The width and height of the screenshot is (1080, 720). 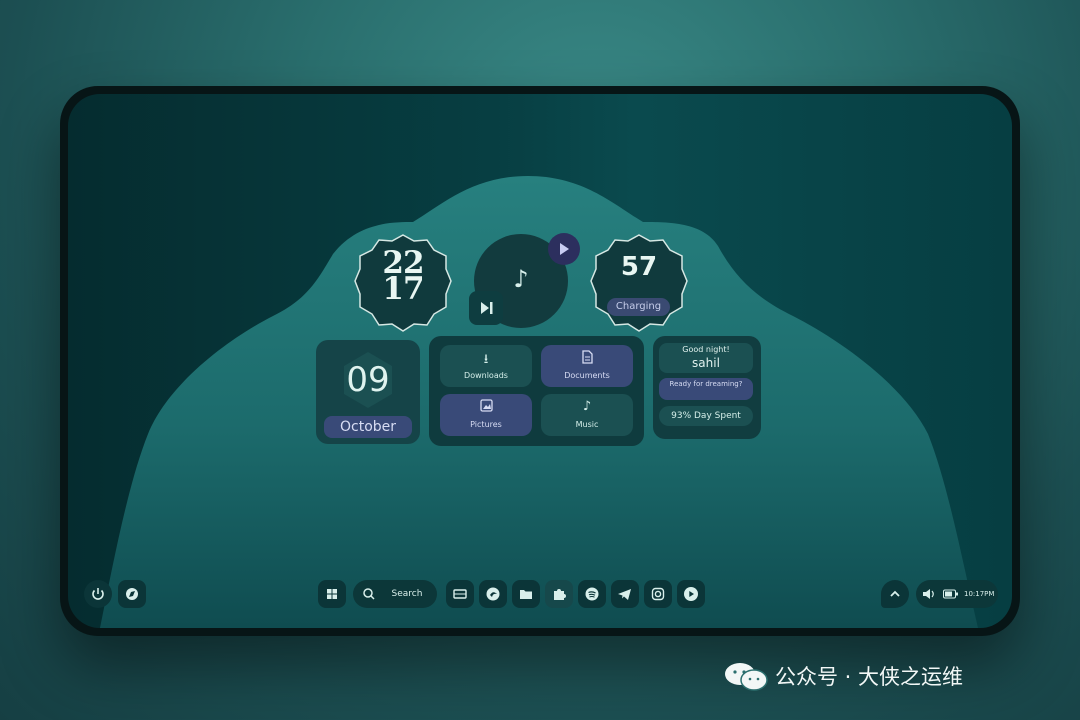 I want to click on clock-time: 22 17, so click(x=403, y=277).